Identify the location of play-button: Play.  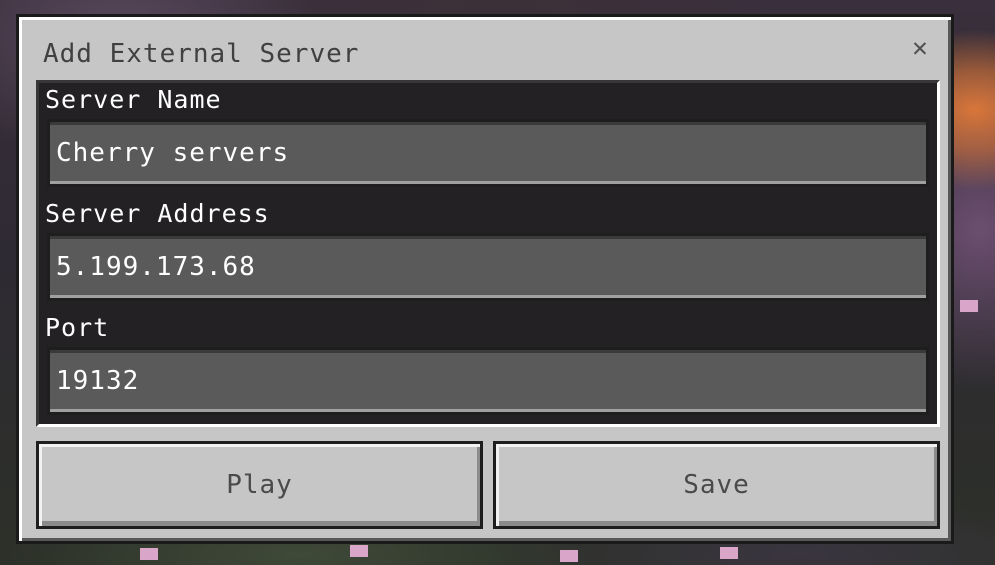
(259, 485).